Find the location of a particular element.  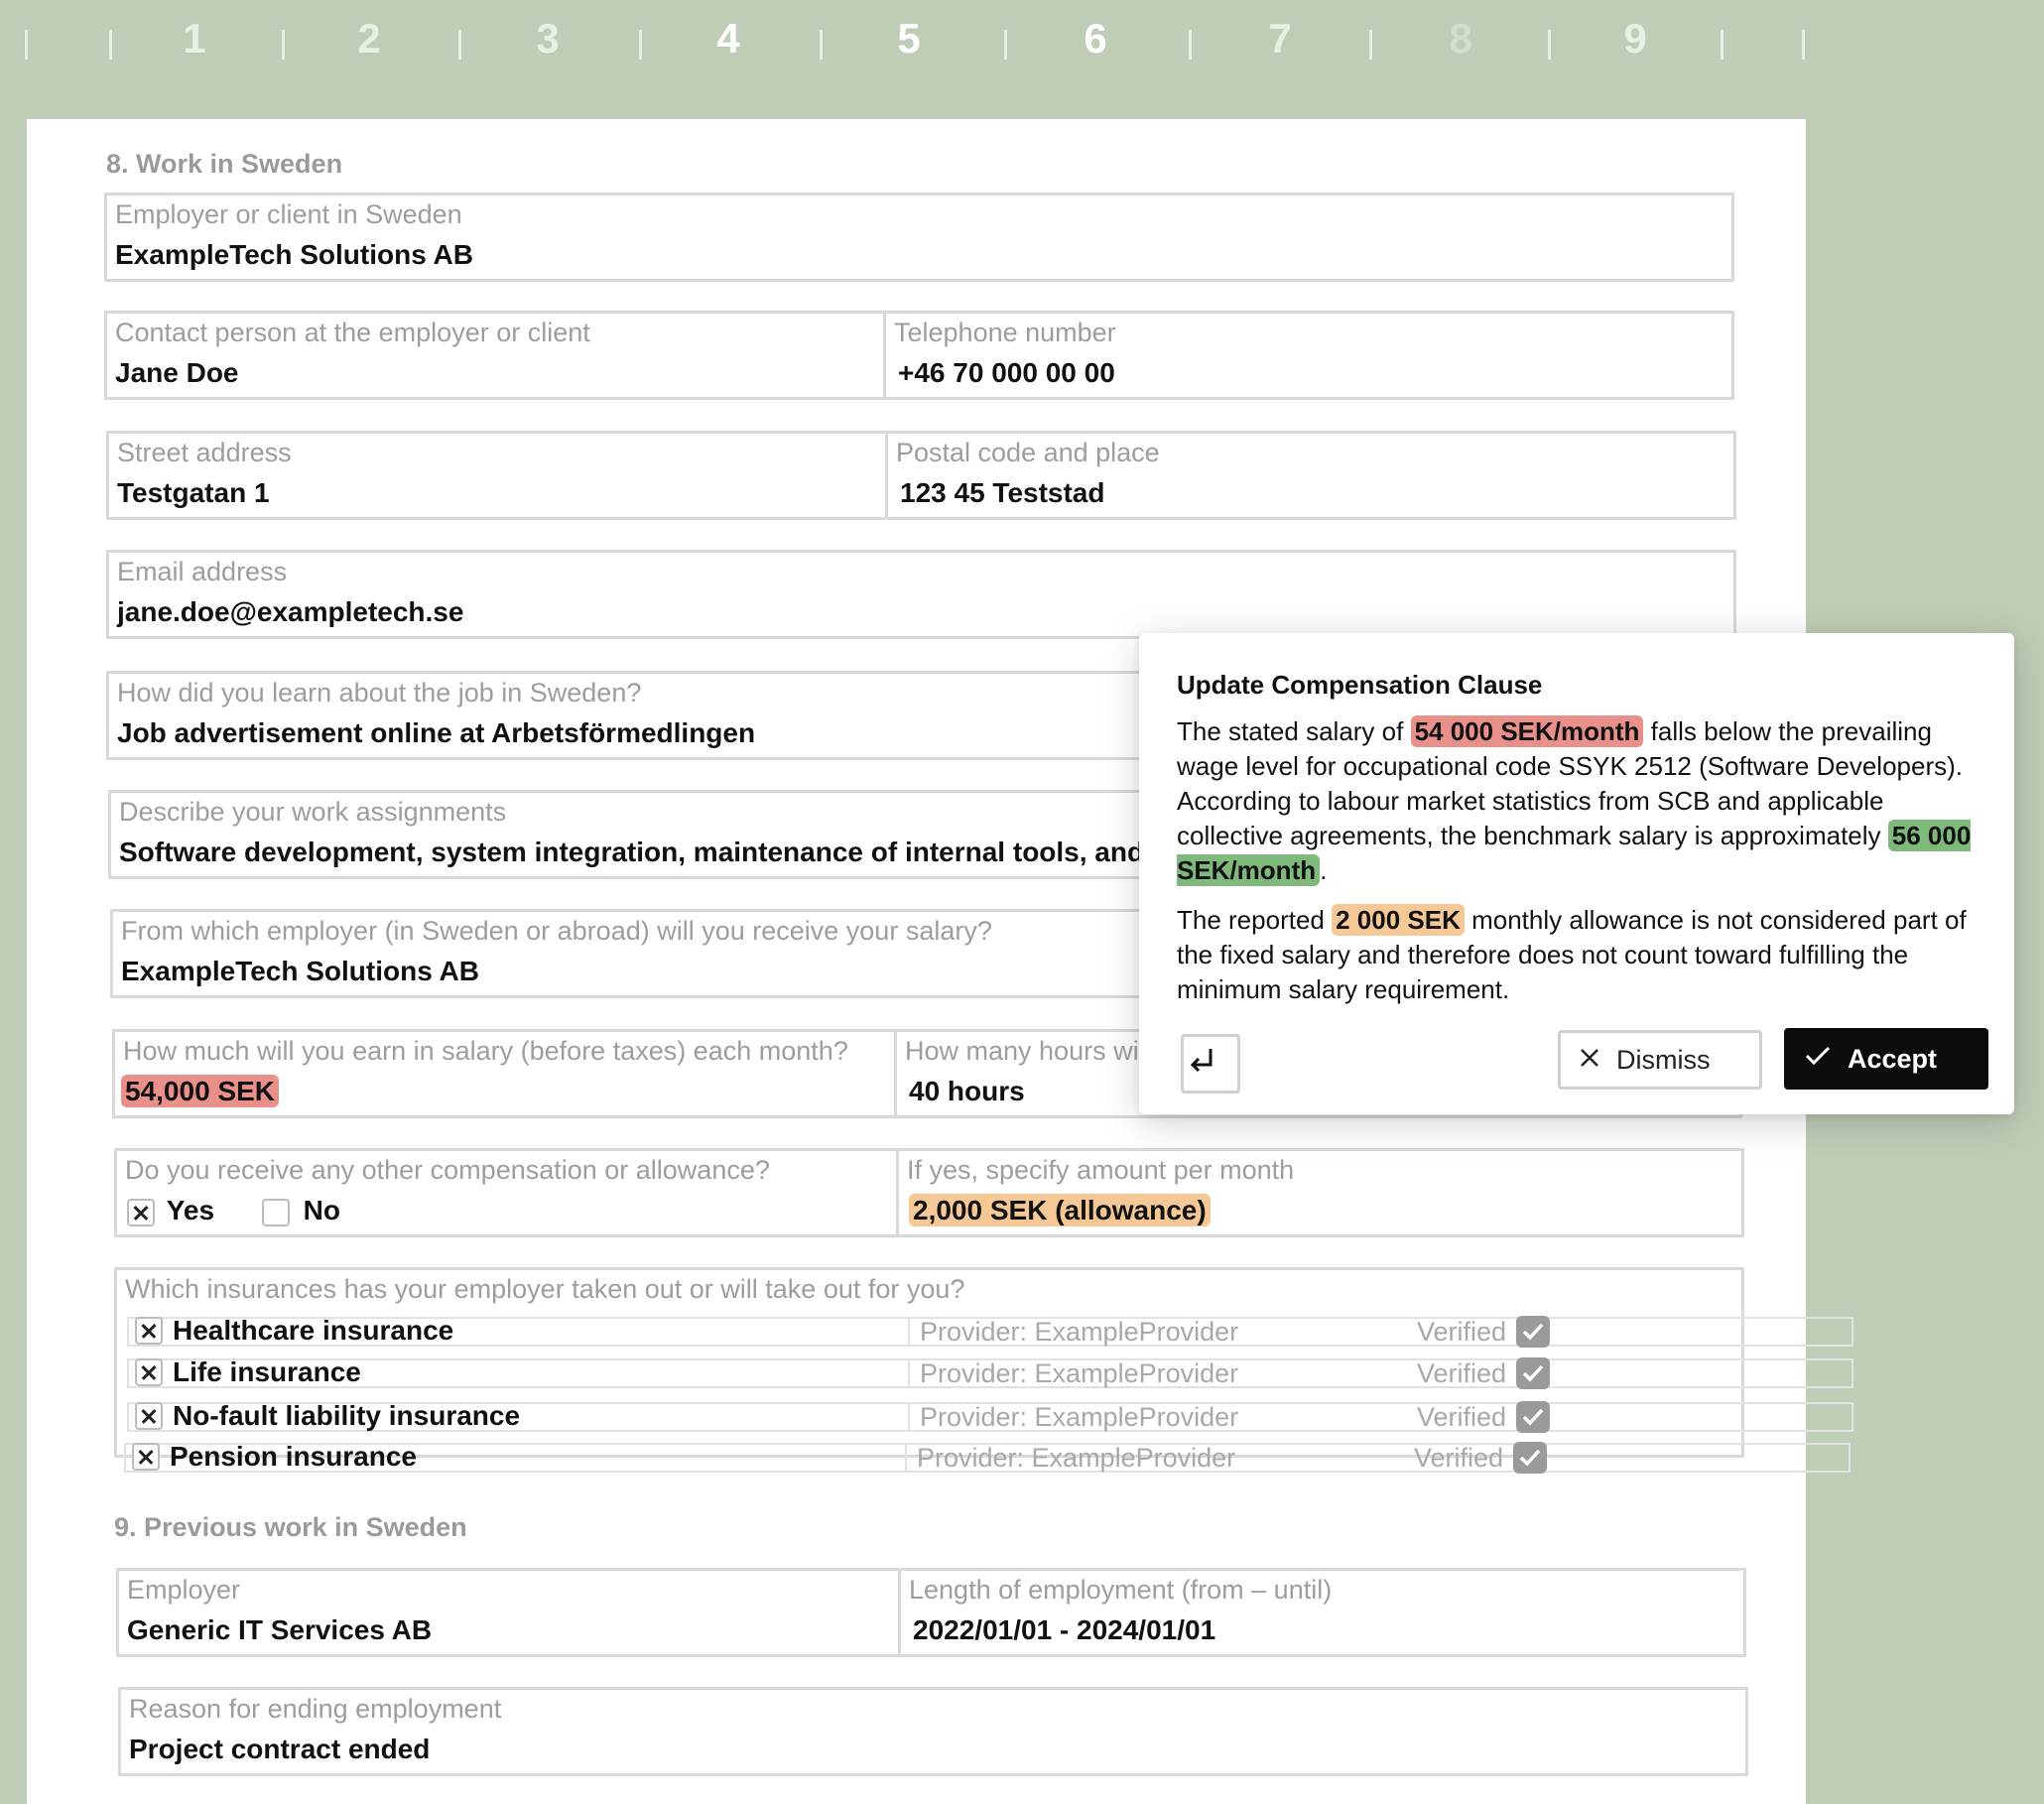

dismiss-label: Dismiss is located at coordinates (1663, 1059).